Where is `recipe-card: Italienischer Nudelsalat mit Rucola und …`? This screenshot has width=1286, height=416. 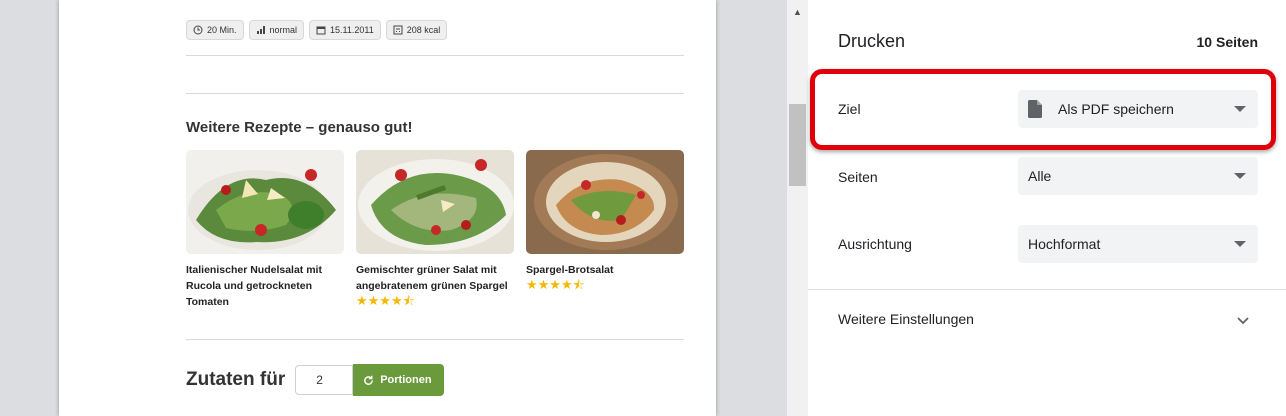 recipe-card: Italienischer Nudelsalat mit Rucola und … is located at coordinates (265, 230).